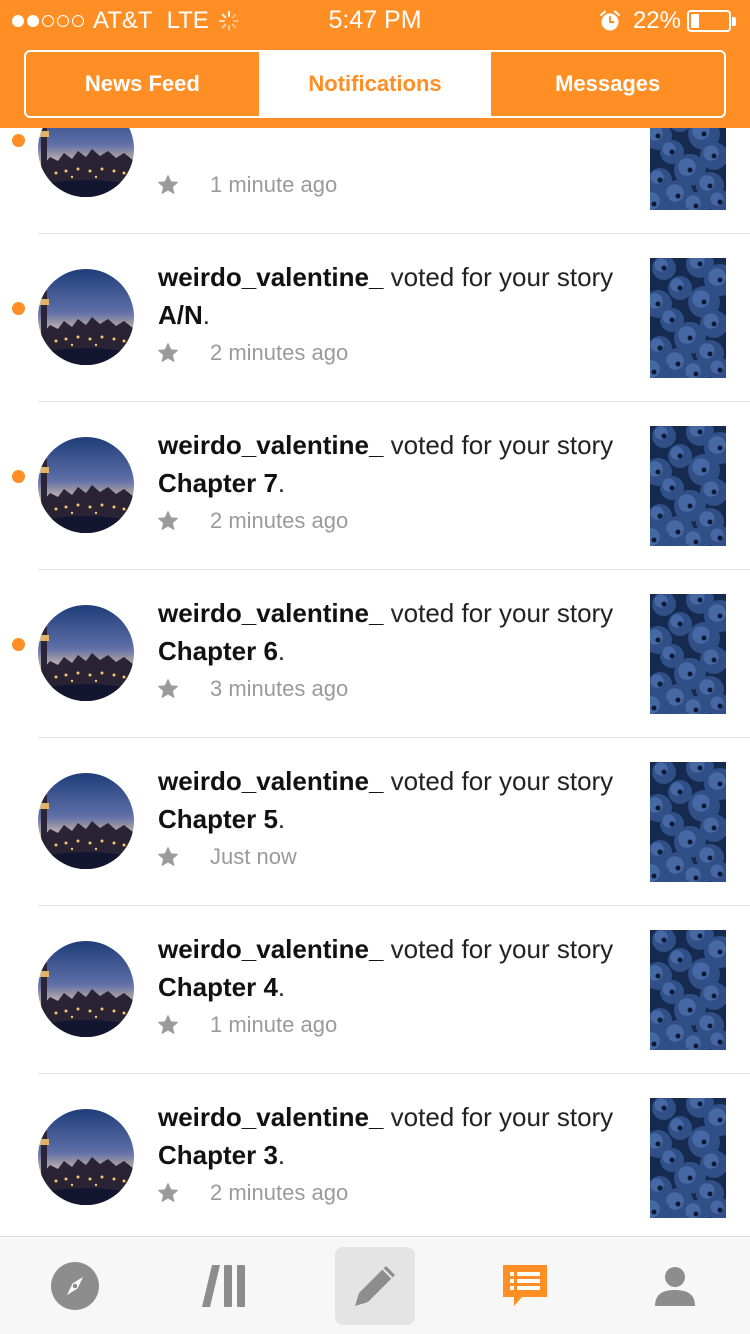 Image resolution: width=750 pixels, height=1334 pixels. What do you see at coordinates (695, 21) in the screenshot?
I see `battery-level` at bounding box center [695, 21].